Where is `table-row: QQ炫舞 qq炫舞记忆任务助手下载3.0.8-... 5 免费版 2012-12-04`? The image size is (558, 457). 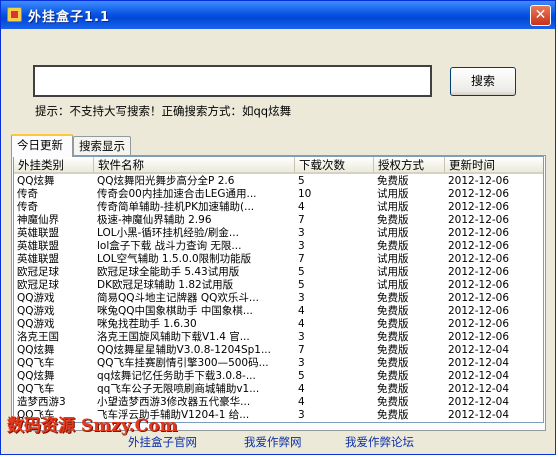 table-row: QQ炫舞 qq炫舞记忆任务助手下载3.0.8-... 5 免费版 2012-12-04 is located at coordinates (278, 376).